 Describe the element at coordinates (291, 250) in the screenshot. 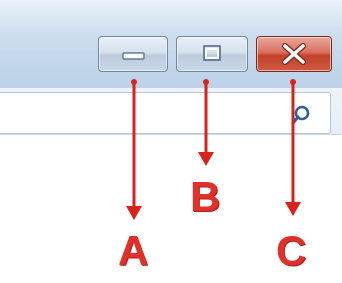

I see `callout-label-c: C` at that location.